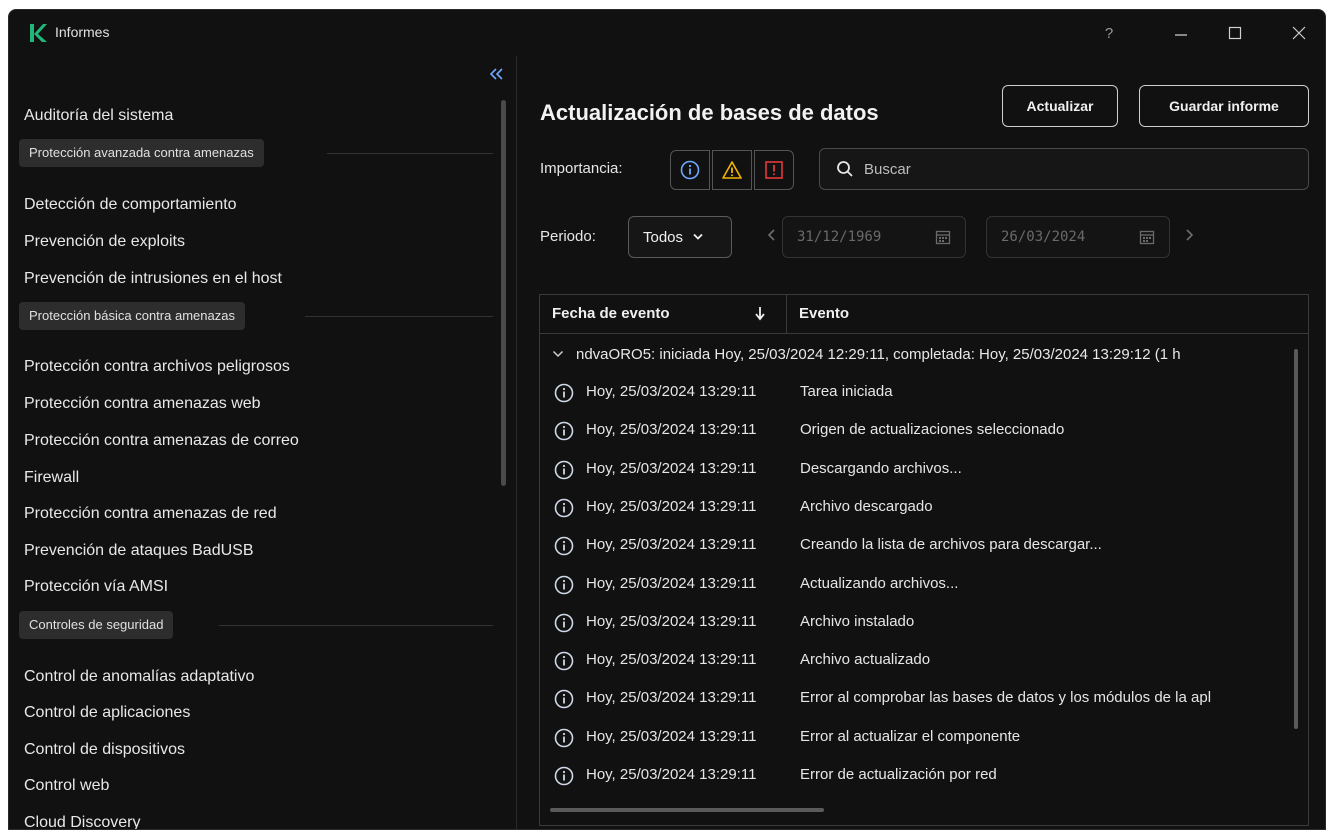 This screenshot has width=1334, height=830. Describe the element at coordinates (1181, 33) in the screenshot. I see `minimize-button` at that location.